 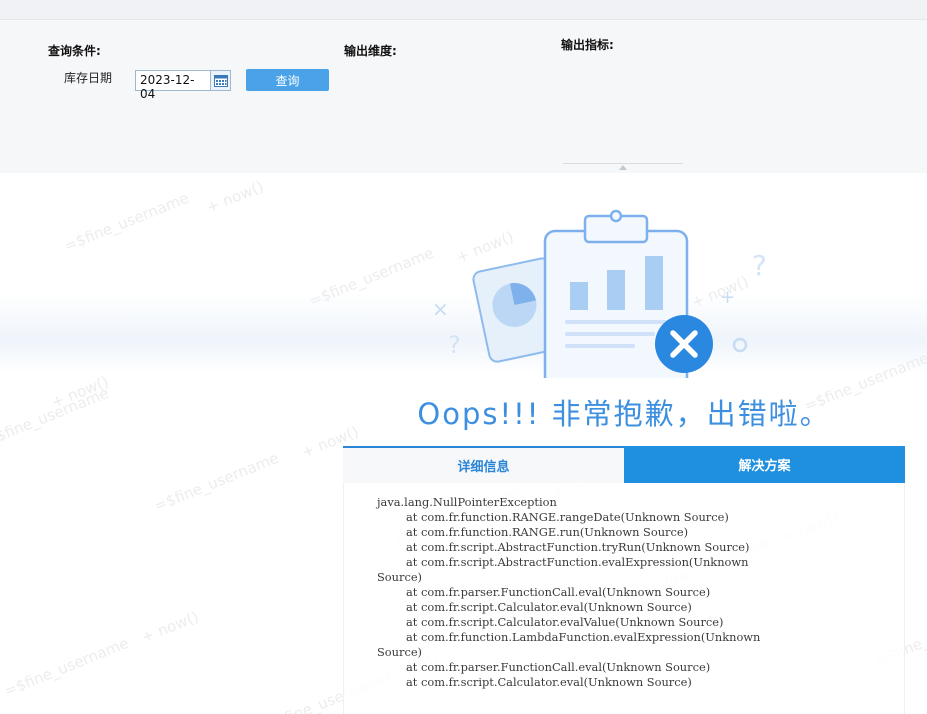 I want to click on output-metrics-label: 输出指标:, so click(x=587, y=45).